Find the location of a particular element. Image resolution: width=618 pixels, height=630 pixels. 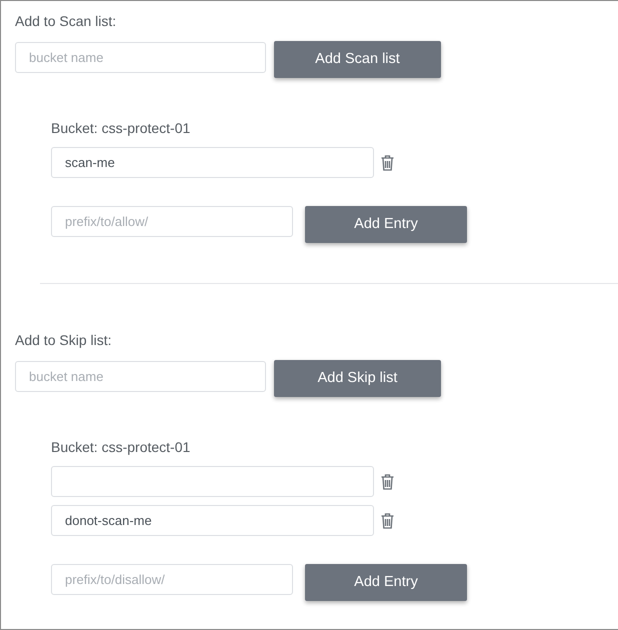

section-label: Add to Scan list: is located at coordinates (65, 21).